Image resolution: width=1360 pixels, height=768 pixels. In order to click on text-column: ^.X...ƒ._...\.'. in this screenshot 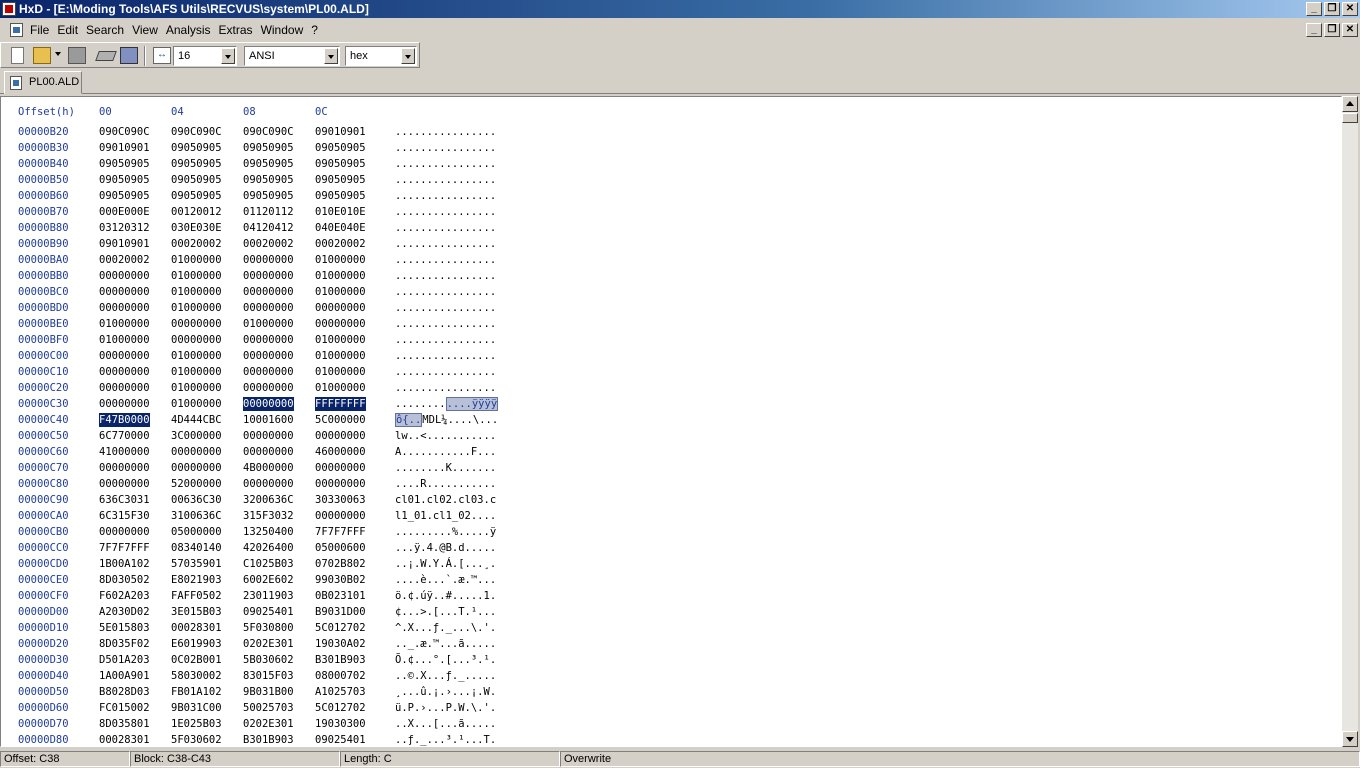, I will do `click(445, 628)`.